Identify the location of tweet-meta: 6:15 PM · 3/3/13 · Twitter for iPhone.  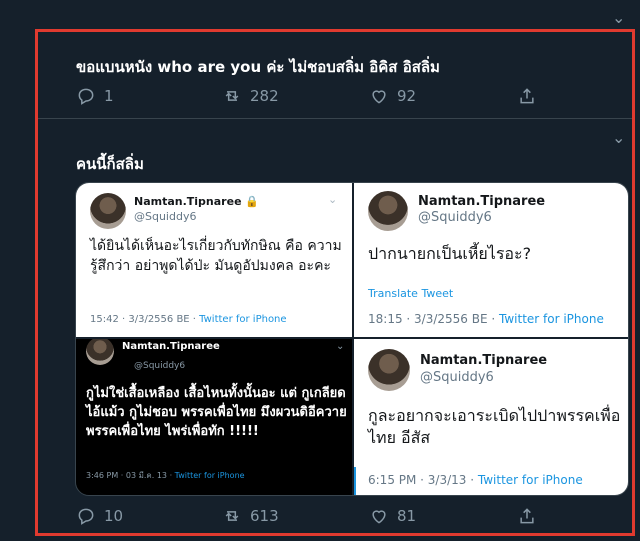
(475, 480).